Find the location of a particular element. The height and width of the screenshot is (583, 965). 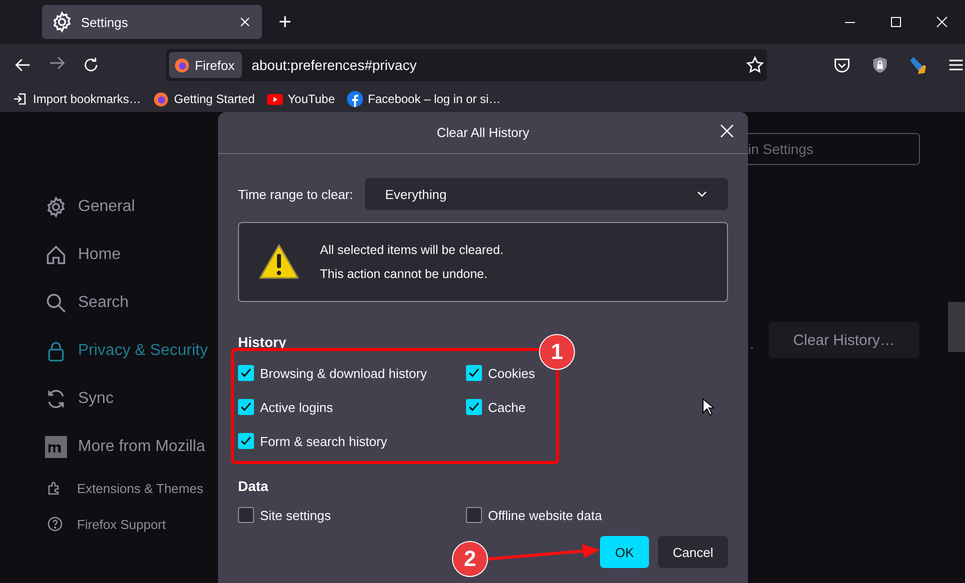

mozilla-logo-icon is located at coordinates (56, 447).